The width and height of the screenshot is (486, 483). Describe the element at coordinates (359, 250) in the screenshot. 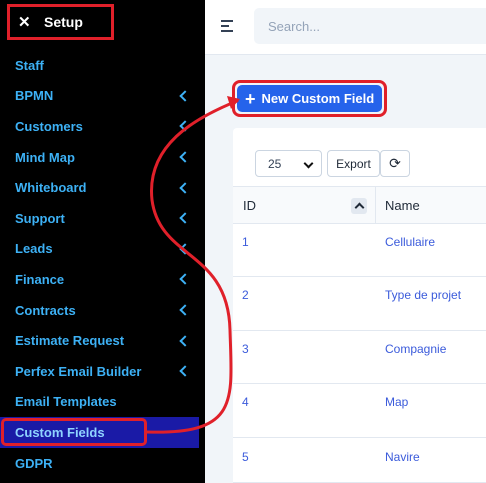

I see `table-row: 1 Cellulaire` at that location.